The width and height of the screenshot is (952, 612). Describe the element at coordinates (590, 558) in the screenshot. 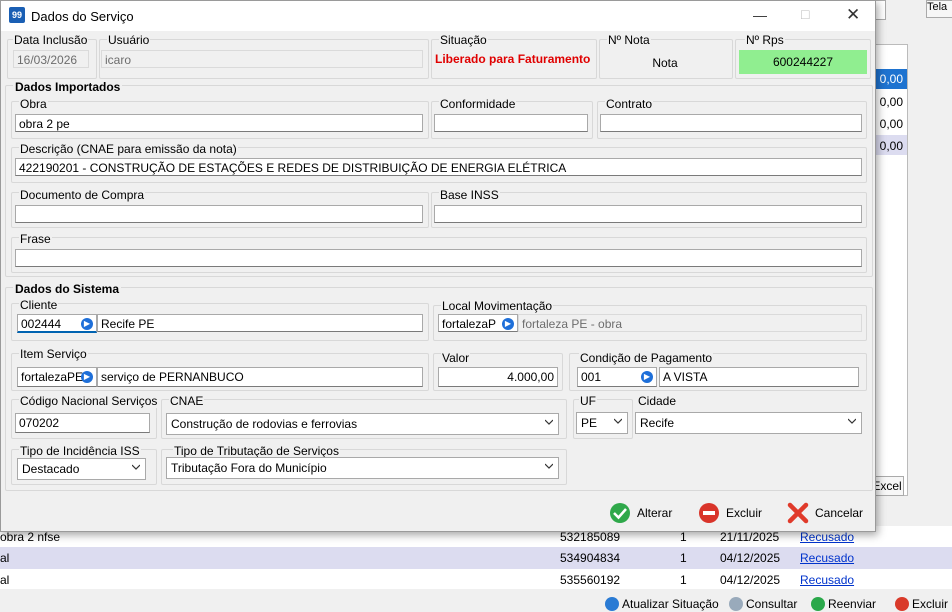

I see `row-number: 534904834` at that location.